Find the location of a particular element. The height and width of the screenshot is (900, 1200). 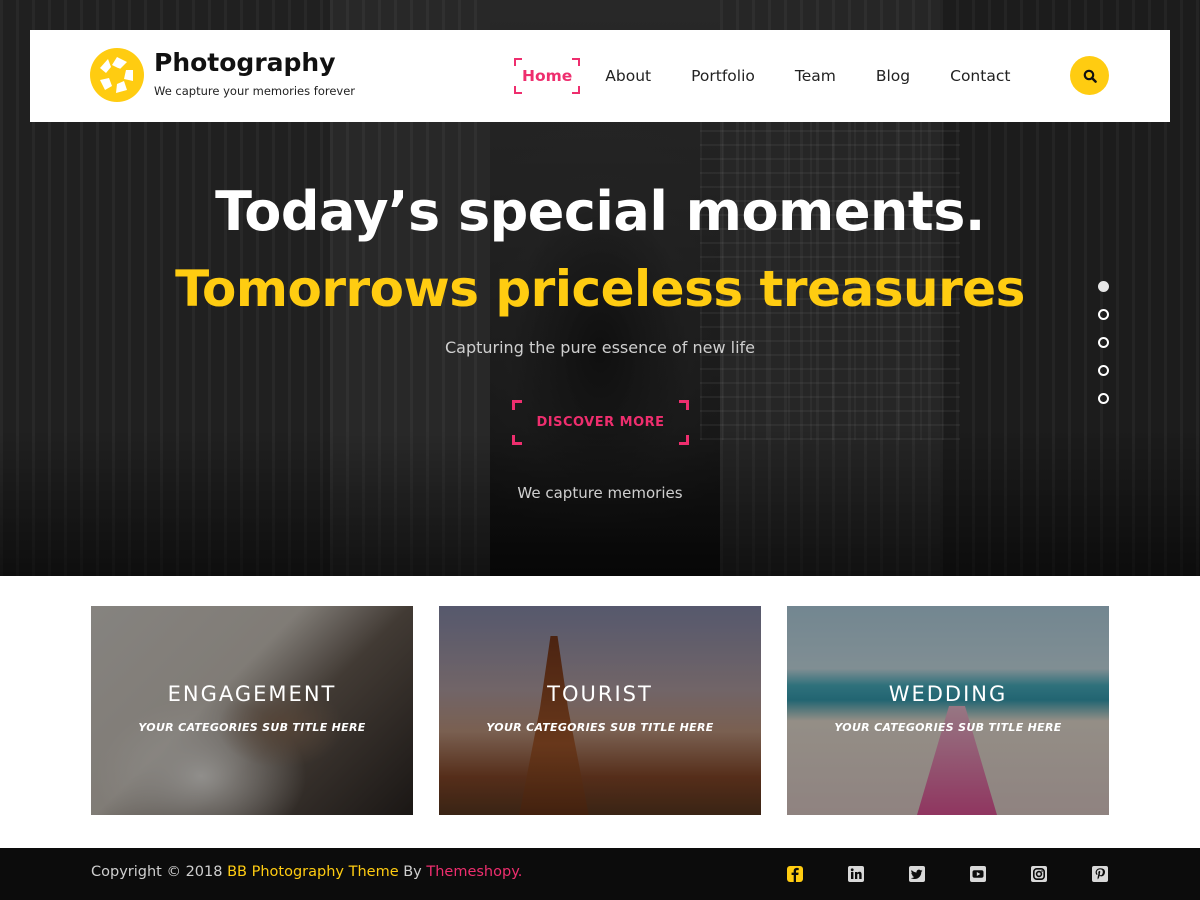

search-button is located at coordinates (1089, 75).